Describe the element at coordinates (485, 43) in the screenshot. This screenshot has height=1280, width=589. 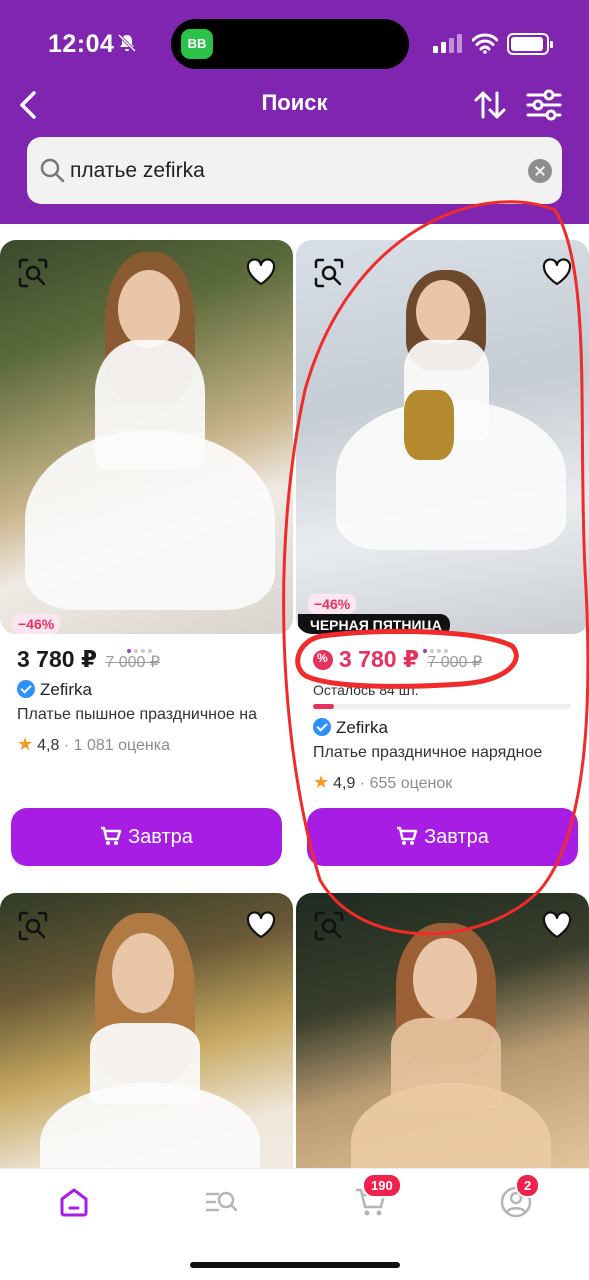
I see `wifi-icon` at that location.